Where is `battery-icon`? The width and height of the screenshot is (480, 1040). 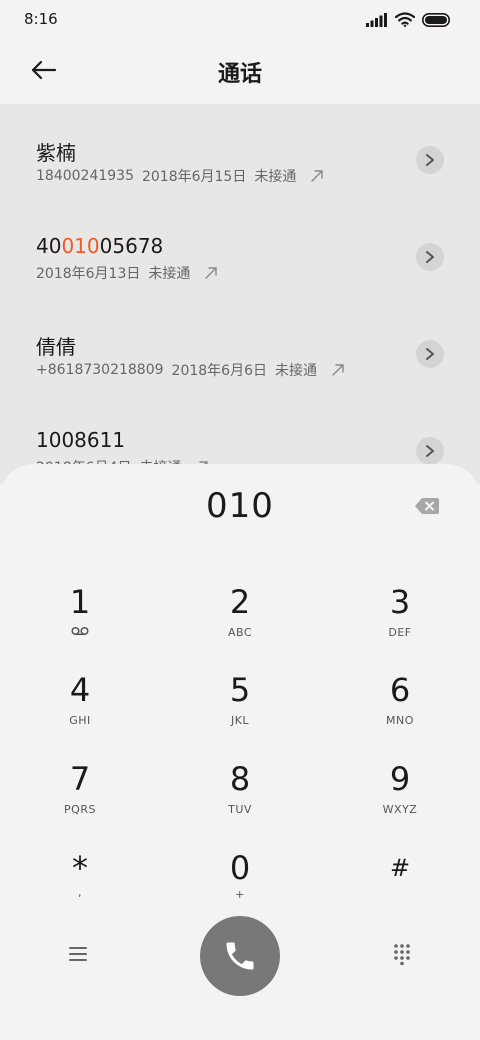 battery-icon is located at coordinates (436, 19).